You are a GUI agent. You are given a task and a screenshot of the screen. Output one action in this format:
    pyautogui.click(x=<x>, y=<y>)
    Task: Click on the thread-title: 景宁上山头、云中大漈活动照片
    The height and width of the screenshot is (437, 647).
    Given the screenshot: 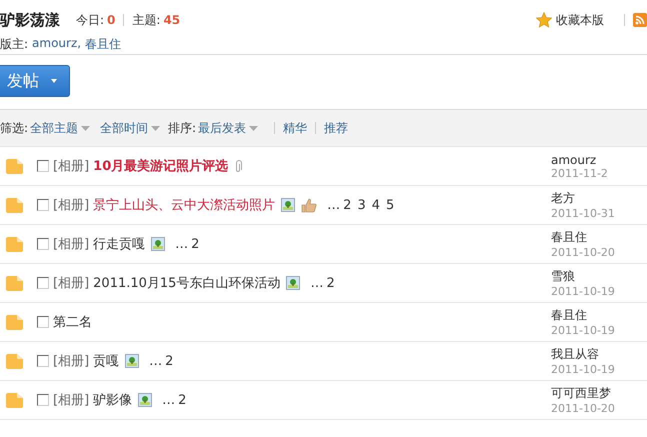 What is the action you would take?
    pyautogui.click(x=184, y=205)
    